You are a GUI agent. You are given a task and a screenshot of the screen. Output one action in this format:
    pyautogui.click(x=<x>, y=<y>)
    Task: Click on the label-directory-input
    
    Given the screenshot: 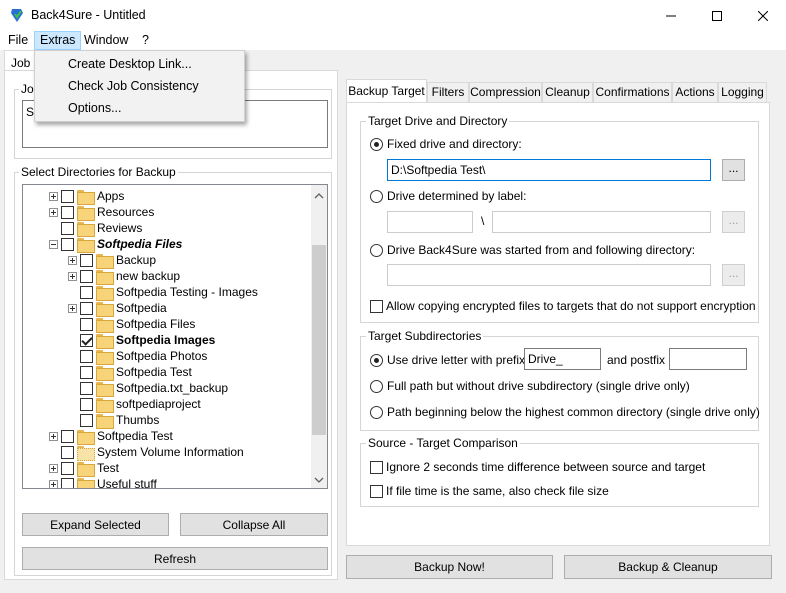 What is the action you would take?
    pyautogui.click(x=601, y=222)
    